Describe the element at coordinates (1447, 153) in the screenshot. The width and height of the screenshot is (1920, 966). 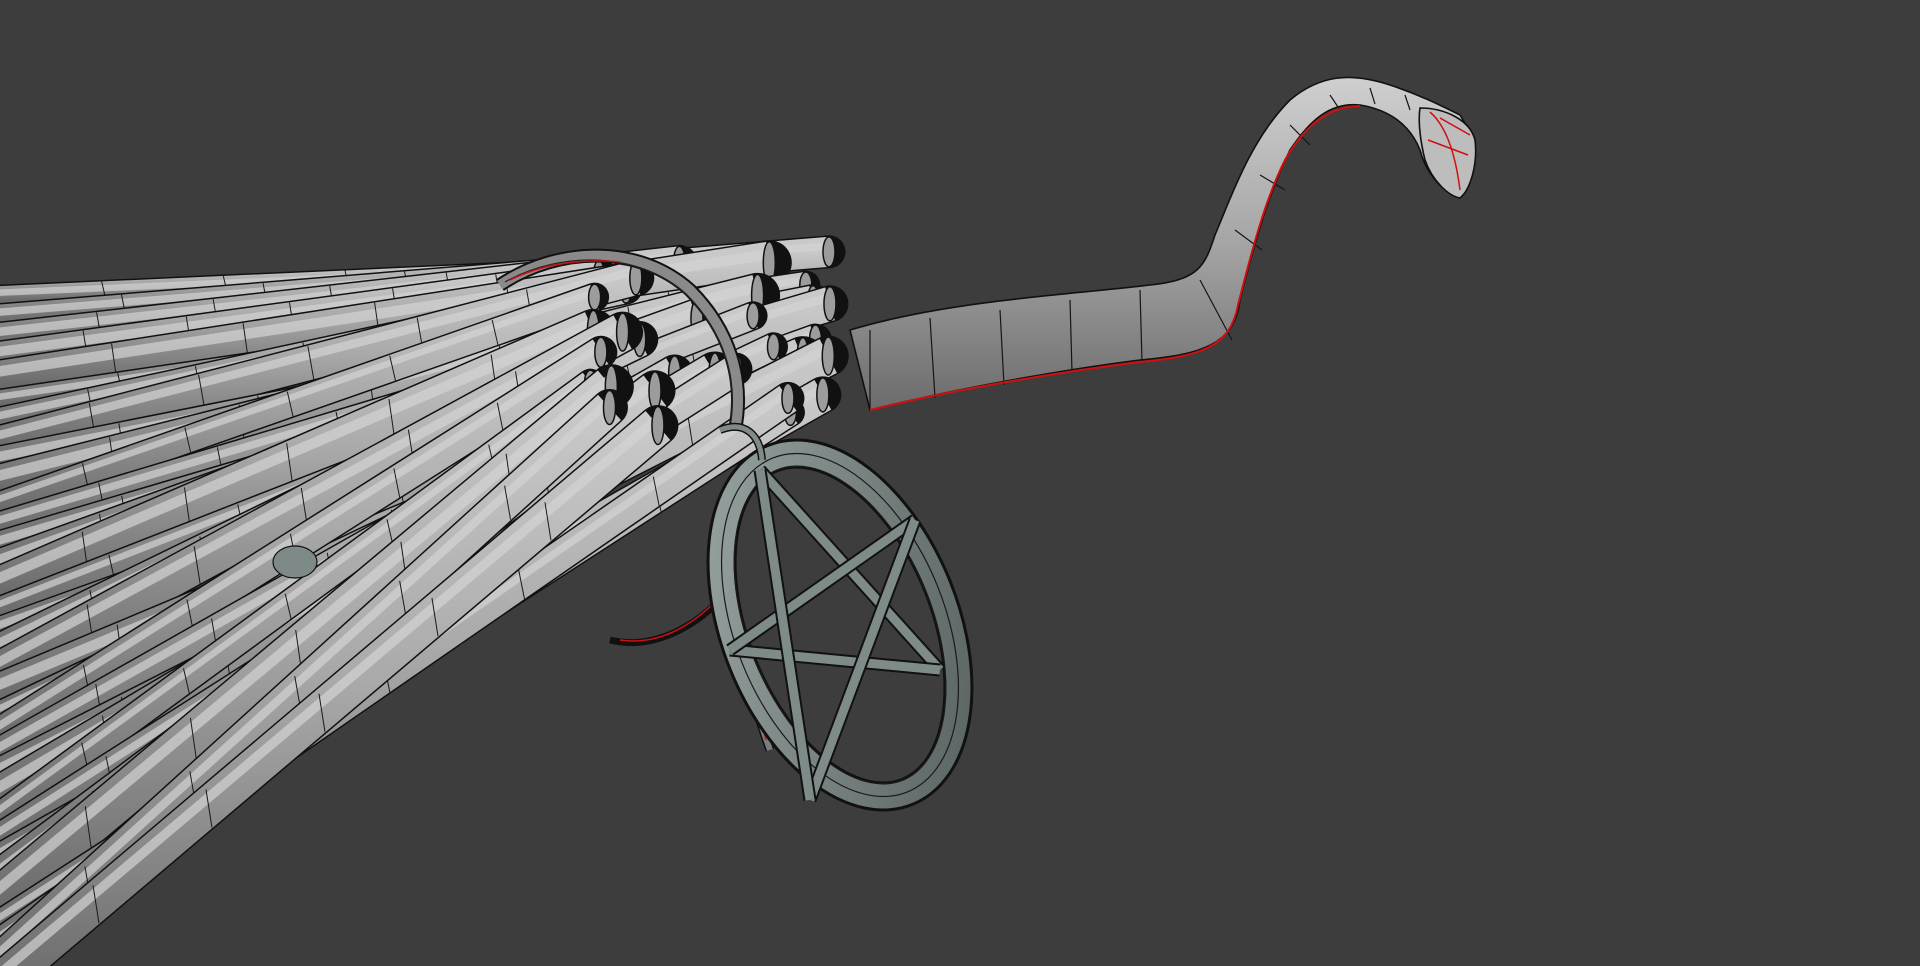
I see `hook-tip` at that location.